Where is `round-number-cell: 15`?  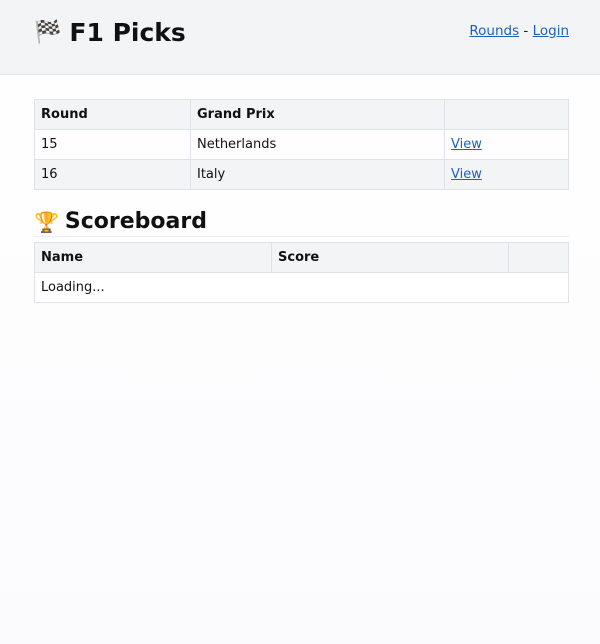
round-number-cell: 15 is located at coordinates (112, 144).